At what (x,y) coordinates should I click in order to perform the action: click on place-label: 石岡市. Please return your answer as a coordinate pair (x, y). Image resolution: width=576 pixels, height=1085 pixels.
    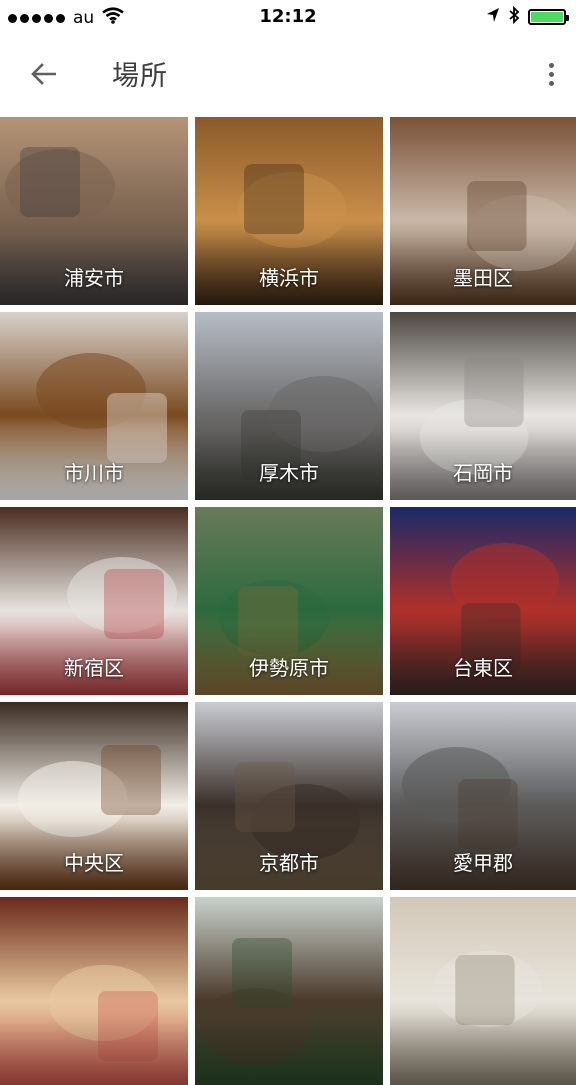
    Looking at the image, I should click on (483, 473).